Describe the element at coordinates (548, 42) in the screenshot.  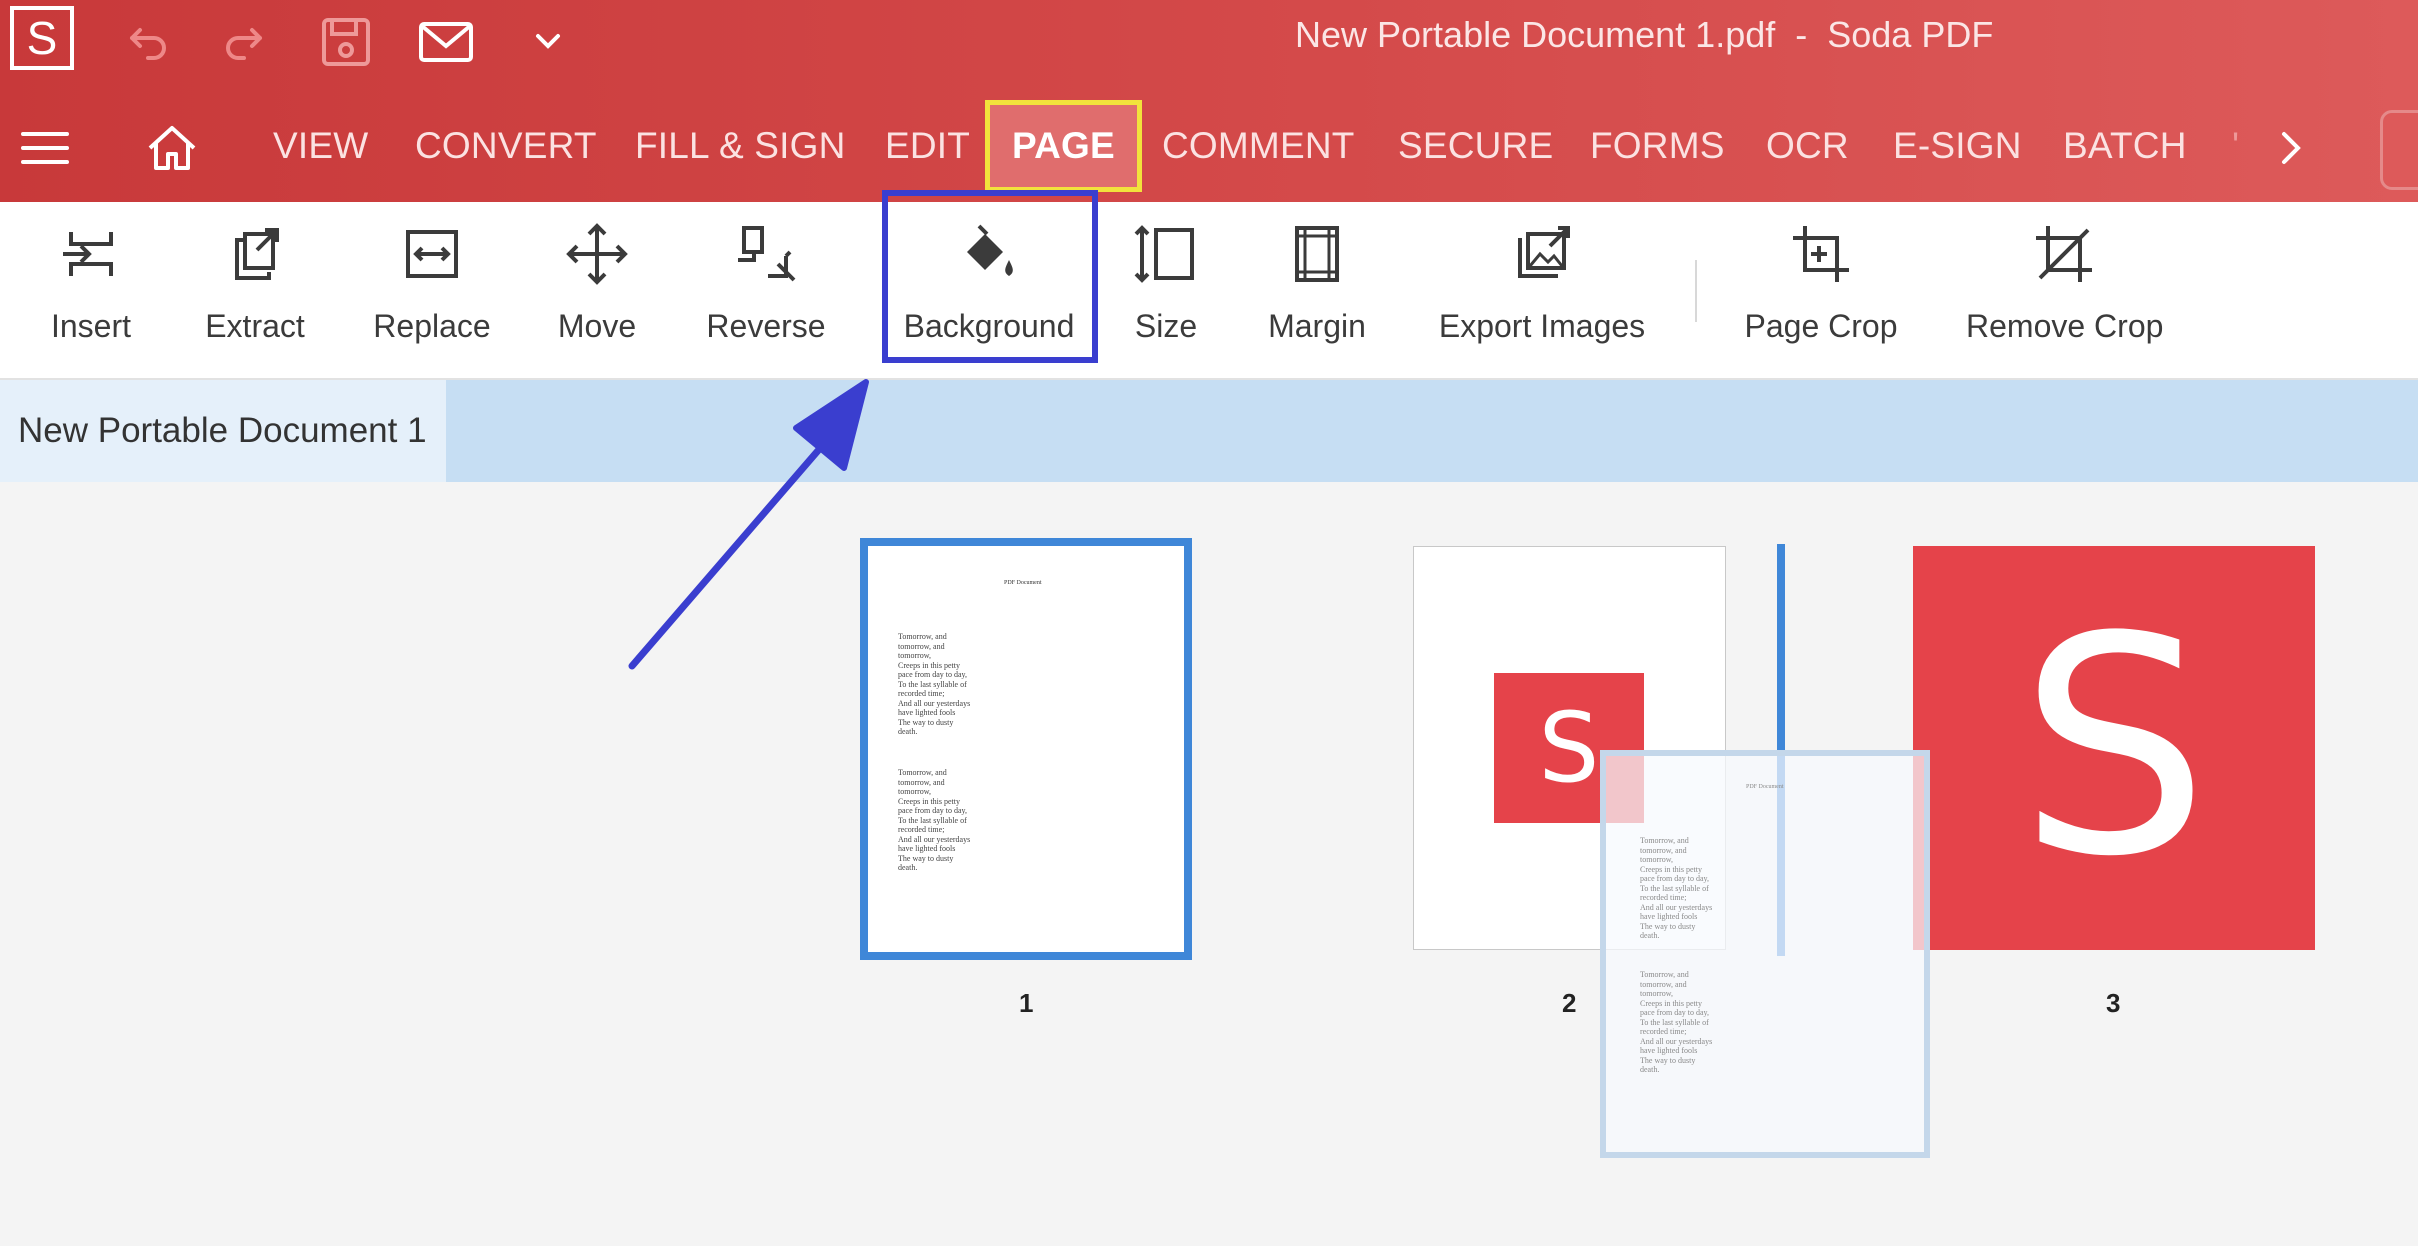
I see `chevron-down-icon` at that location.